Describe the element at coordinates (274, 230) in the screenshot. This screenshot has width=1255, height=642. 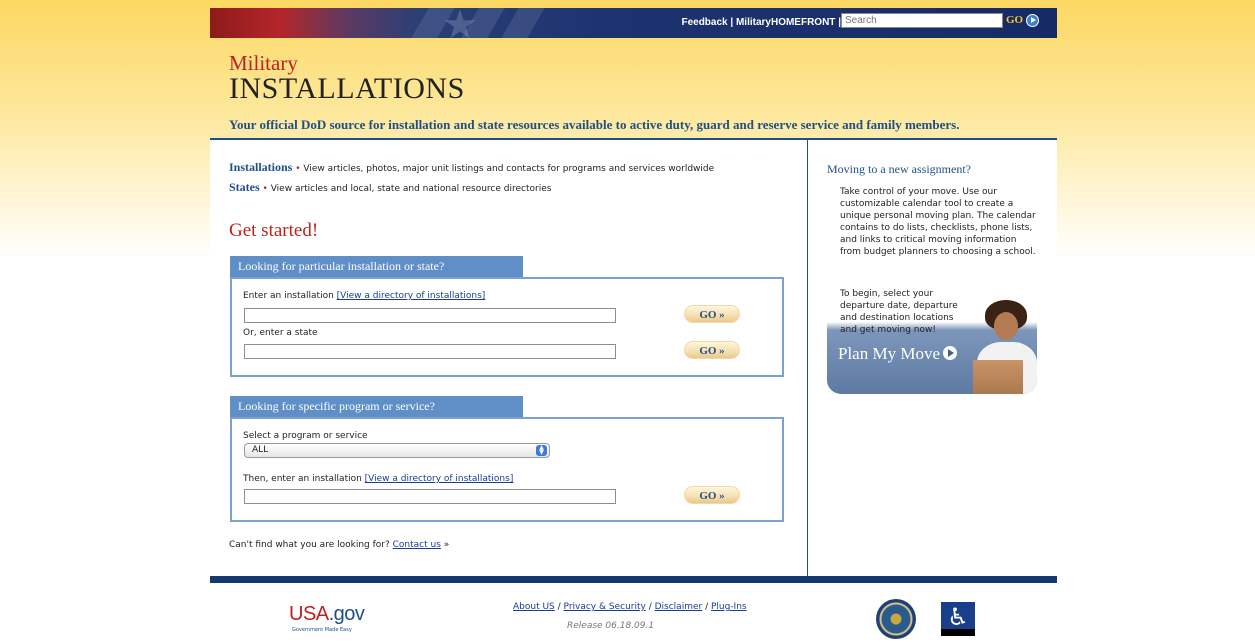
I see `get-started-heading: Get started!` at that location.